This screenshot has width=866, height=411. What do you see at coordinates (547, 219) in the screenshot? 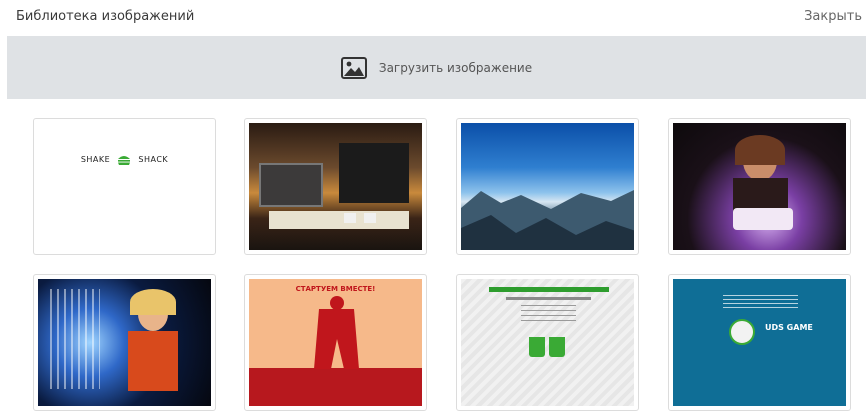
I see `mountains-shape` at bounding box center [547, 219].